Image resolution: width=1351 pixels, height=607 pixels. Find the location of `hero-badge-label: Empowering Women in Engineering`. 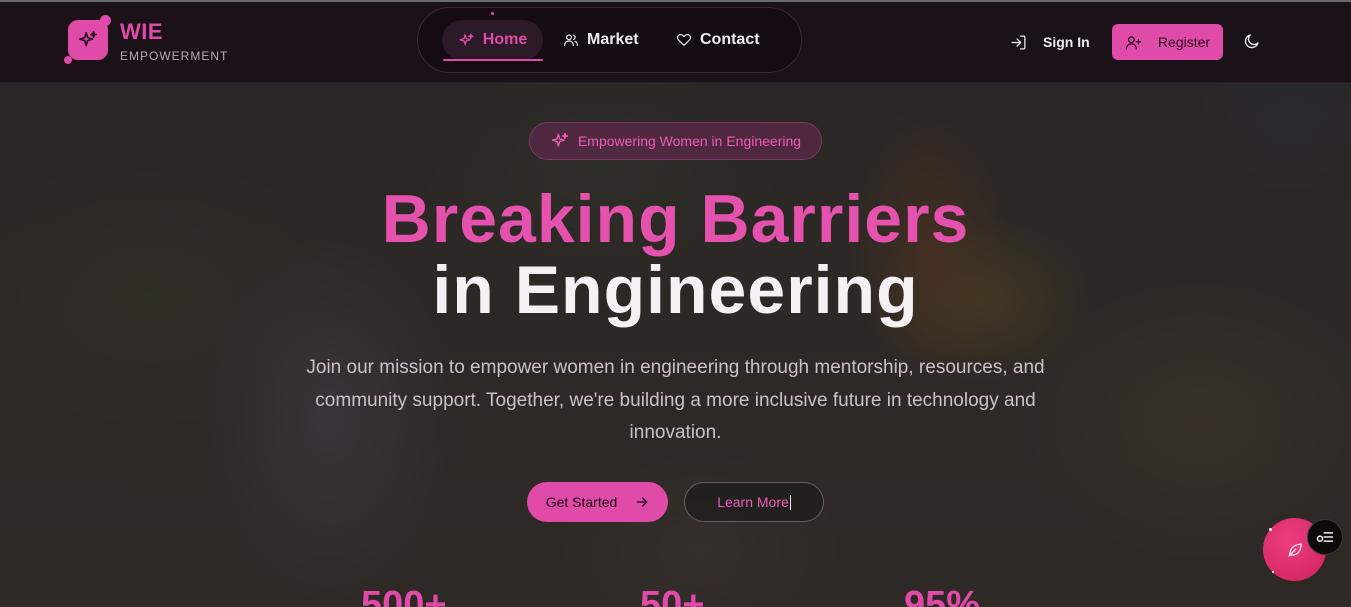

hero-badge-label: Empowering Women in Engineering is located at coordinates (689, 141).